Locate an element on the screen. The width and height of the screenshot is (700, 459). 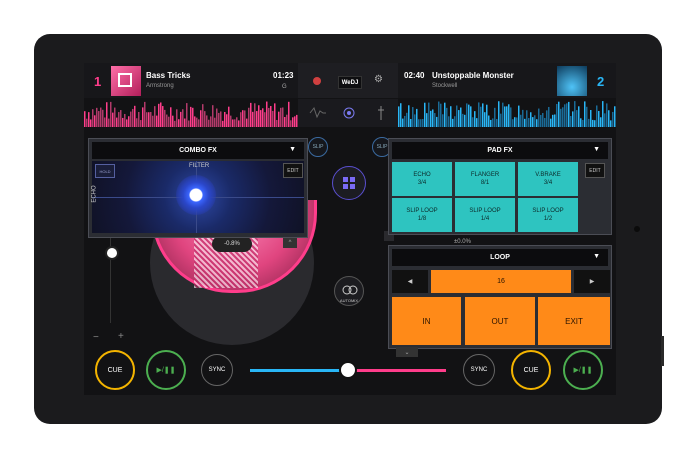
pad-fx-slip-loop-1: SLIP LOOP 1/8 is located at coordinates (422, 215).